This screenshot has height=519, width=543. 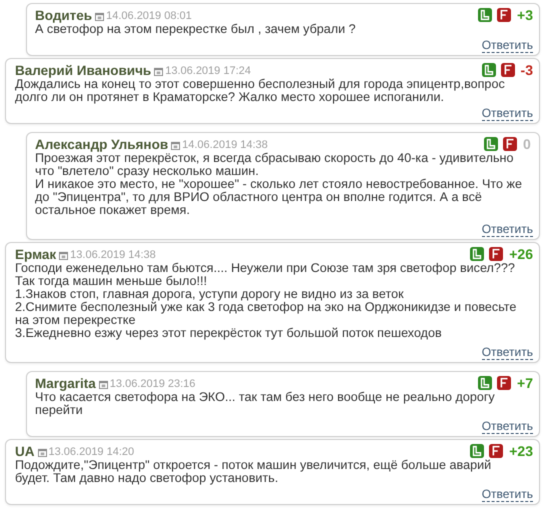 I want to click on comment-date: 13.06.2019 14:20, so click(x=91, y=452).